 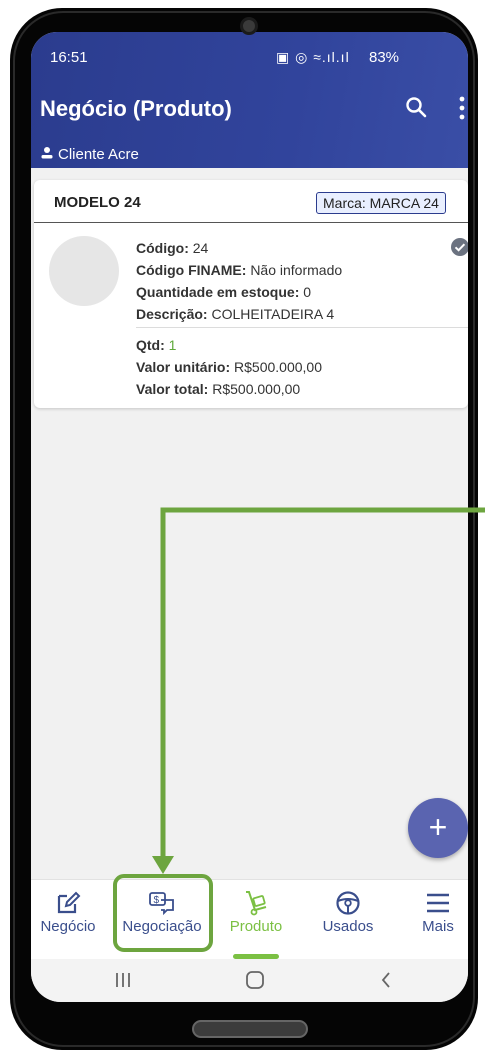 What do you see at coordinates (250, 1029) in the screenshot?
I see `speaker-grille` at bounding box center [250, 1029].